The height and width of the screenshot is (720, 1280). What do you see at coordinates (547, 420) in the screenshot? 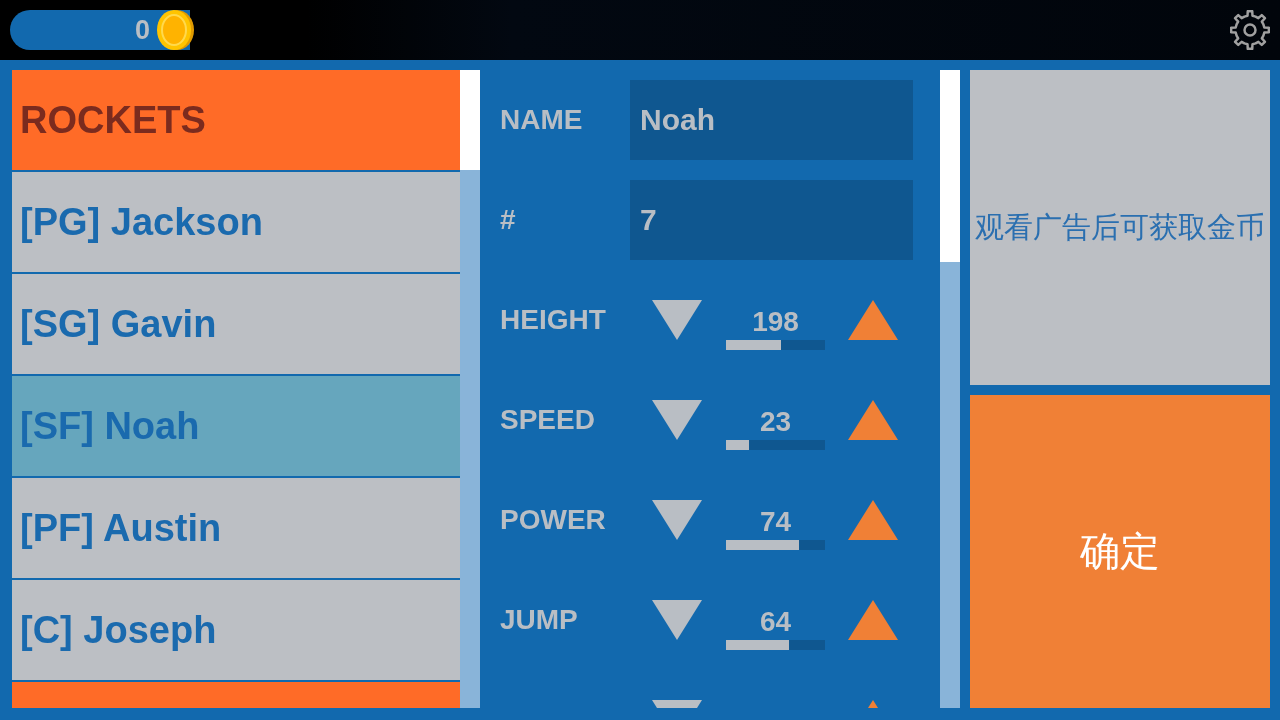
I see `stat-label: SPEED` at bounding box center [547, 420].